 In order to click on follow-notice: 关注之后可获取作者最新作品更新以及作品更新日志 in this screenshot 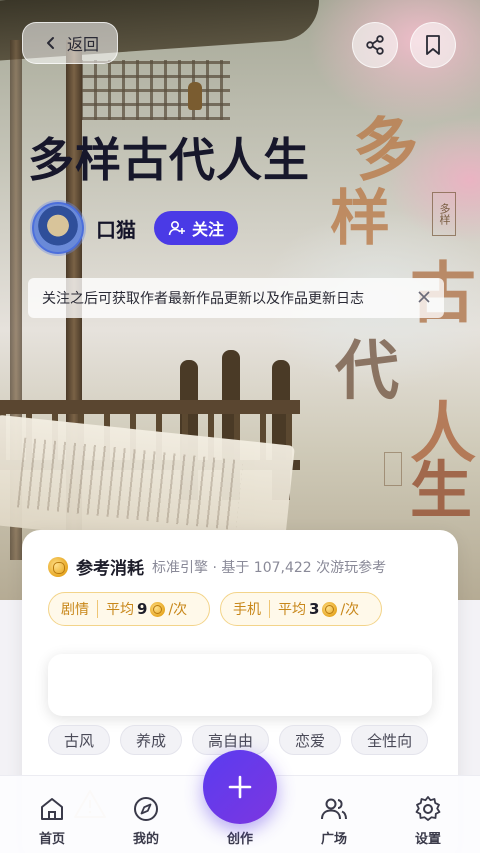, I will do `click(236, 298)`.